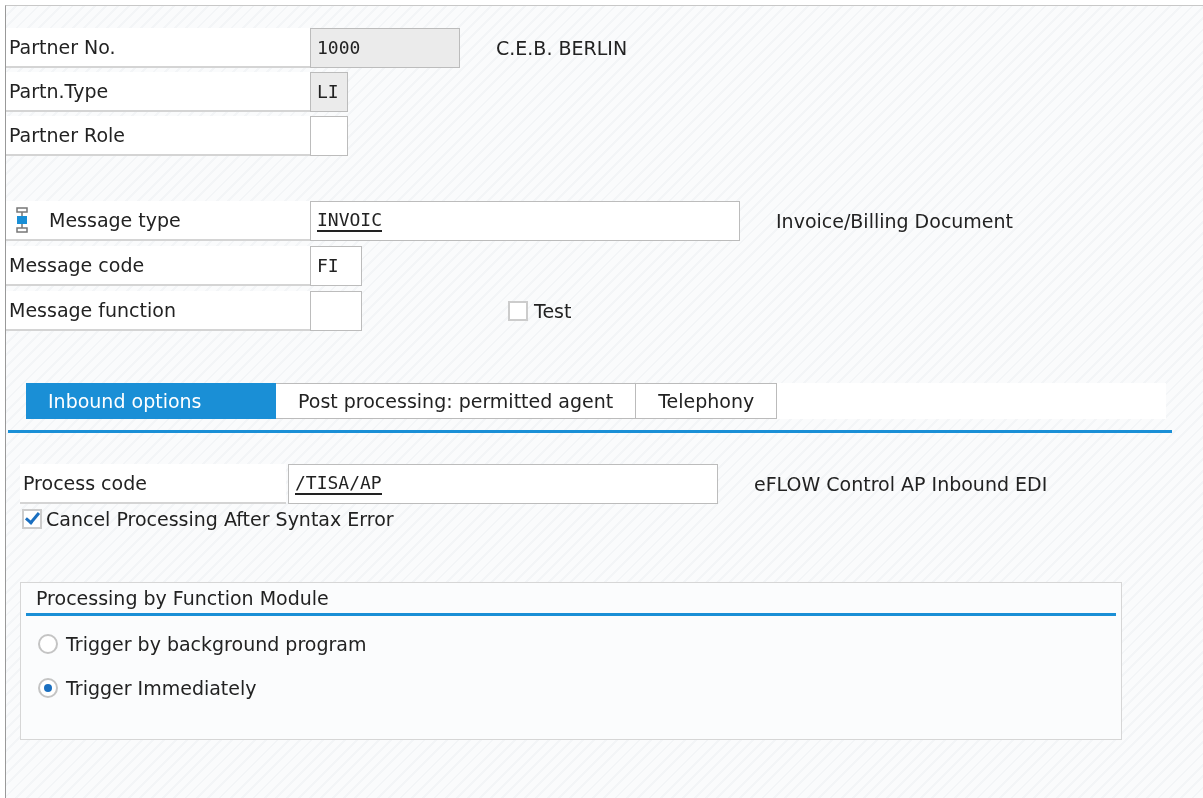 This screenshot has width=1203, height=798. Describe the element at coordinates (62, 46) in the screenshot. I see `field-label: Partner No.` at that location.